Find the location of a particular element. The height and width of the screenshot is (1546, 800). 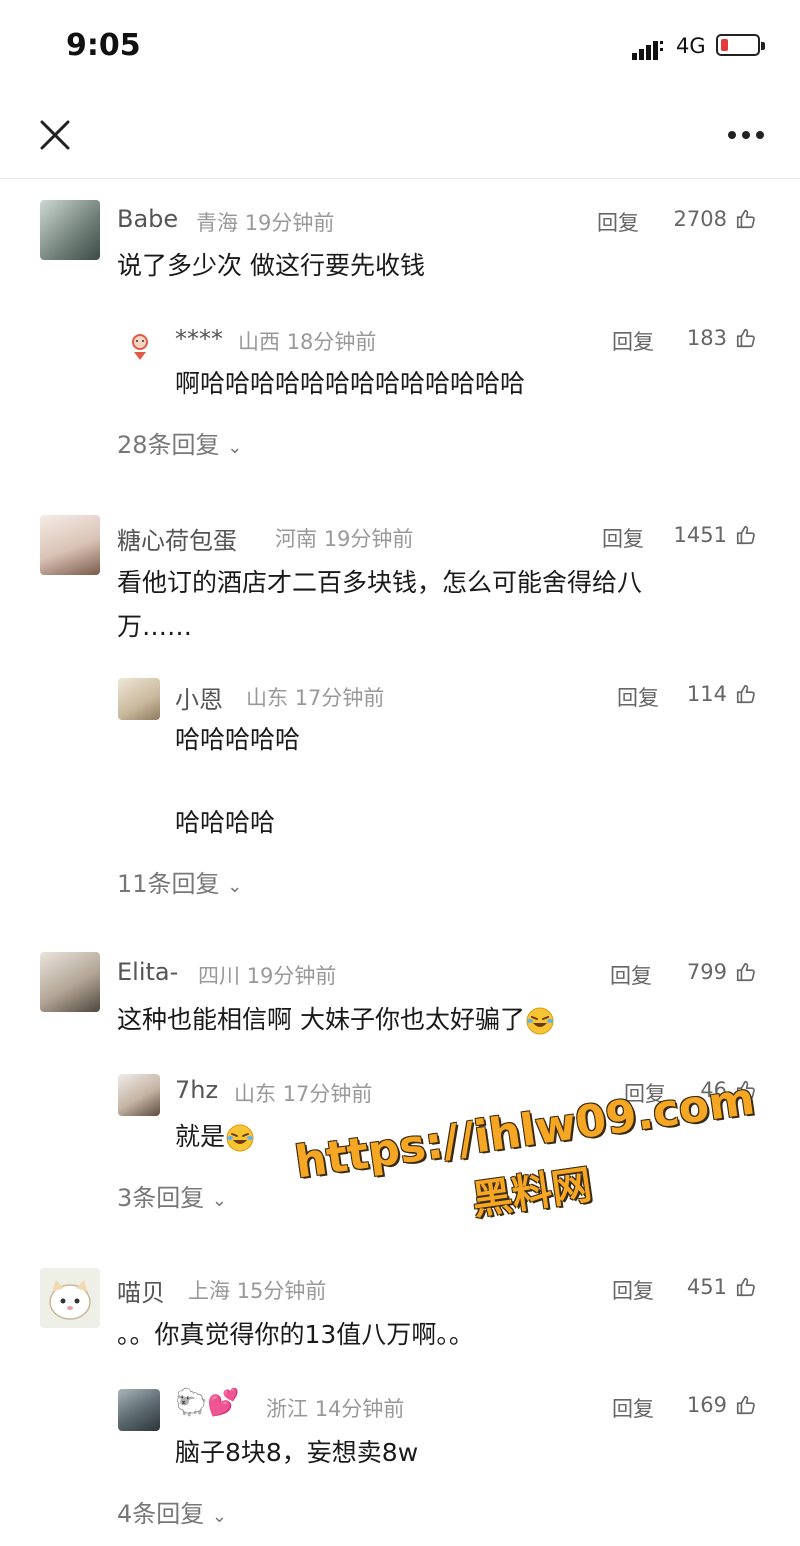

reply-text: 哈哈哈哈 is located at coordinates (225, 822).